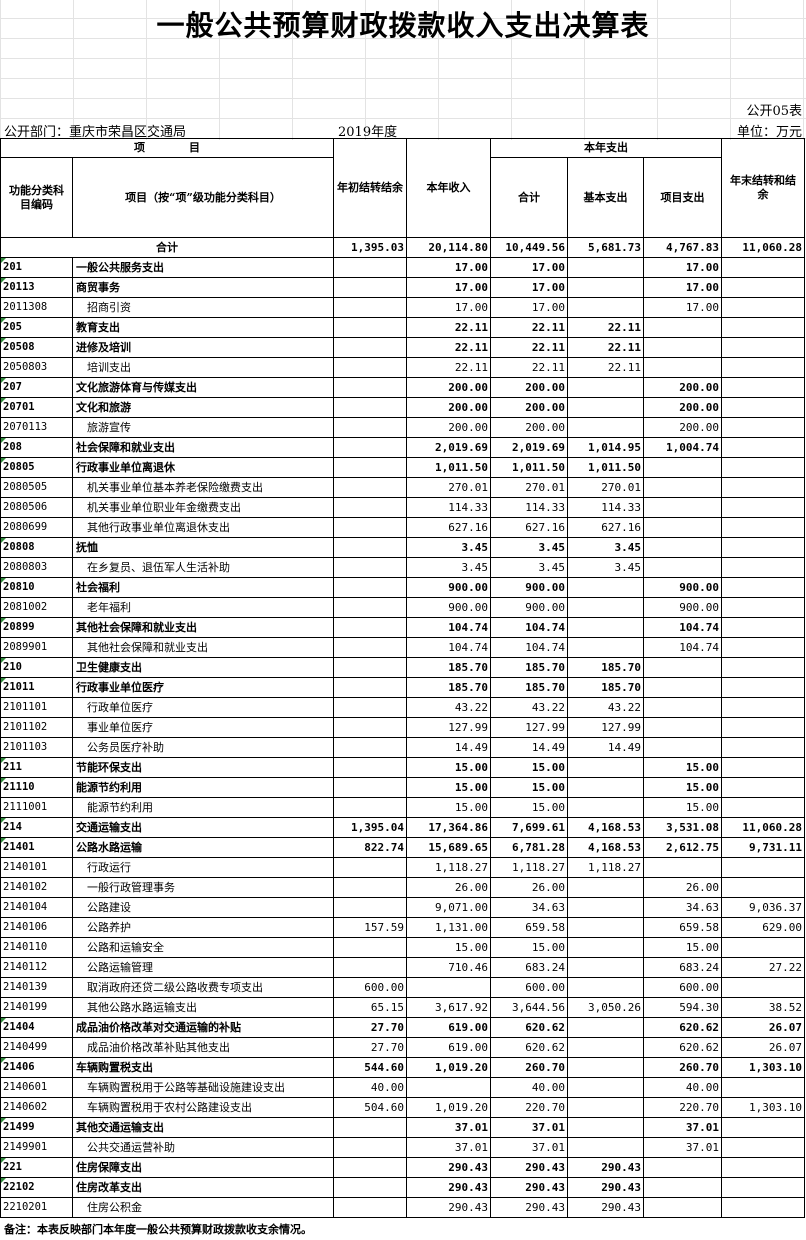  I want to click on row-subtotal: 3.45, so click(529, 547).